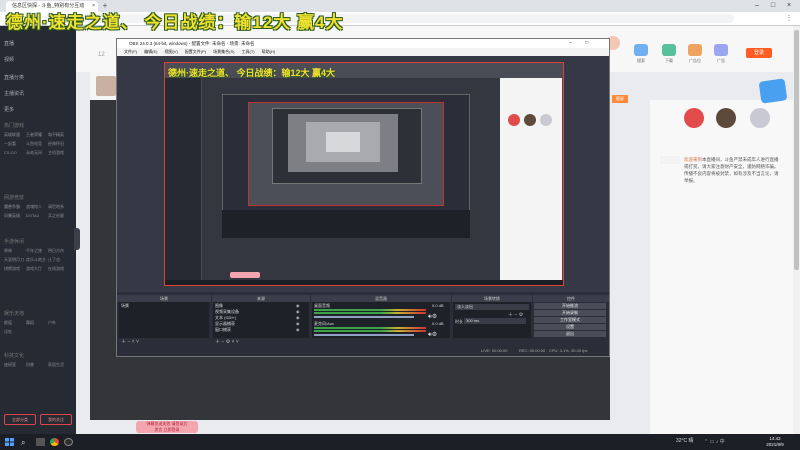  Describe the element at coordinates (130, 341) in the screenshot. I see `scenes-toolbar: ＋ − ˄ ˅` at that location.